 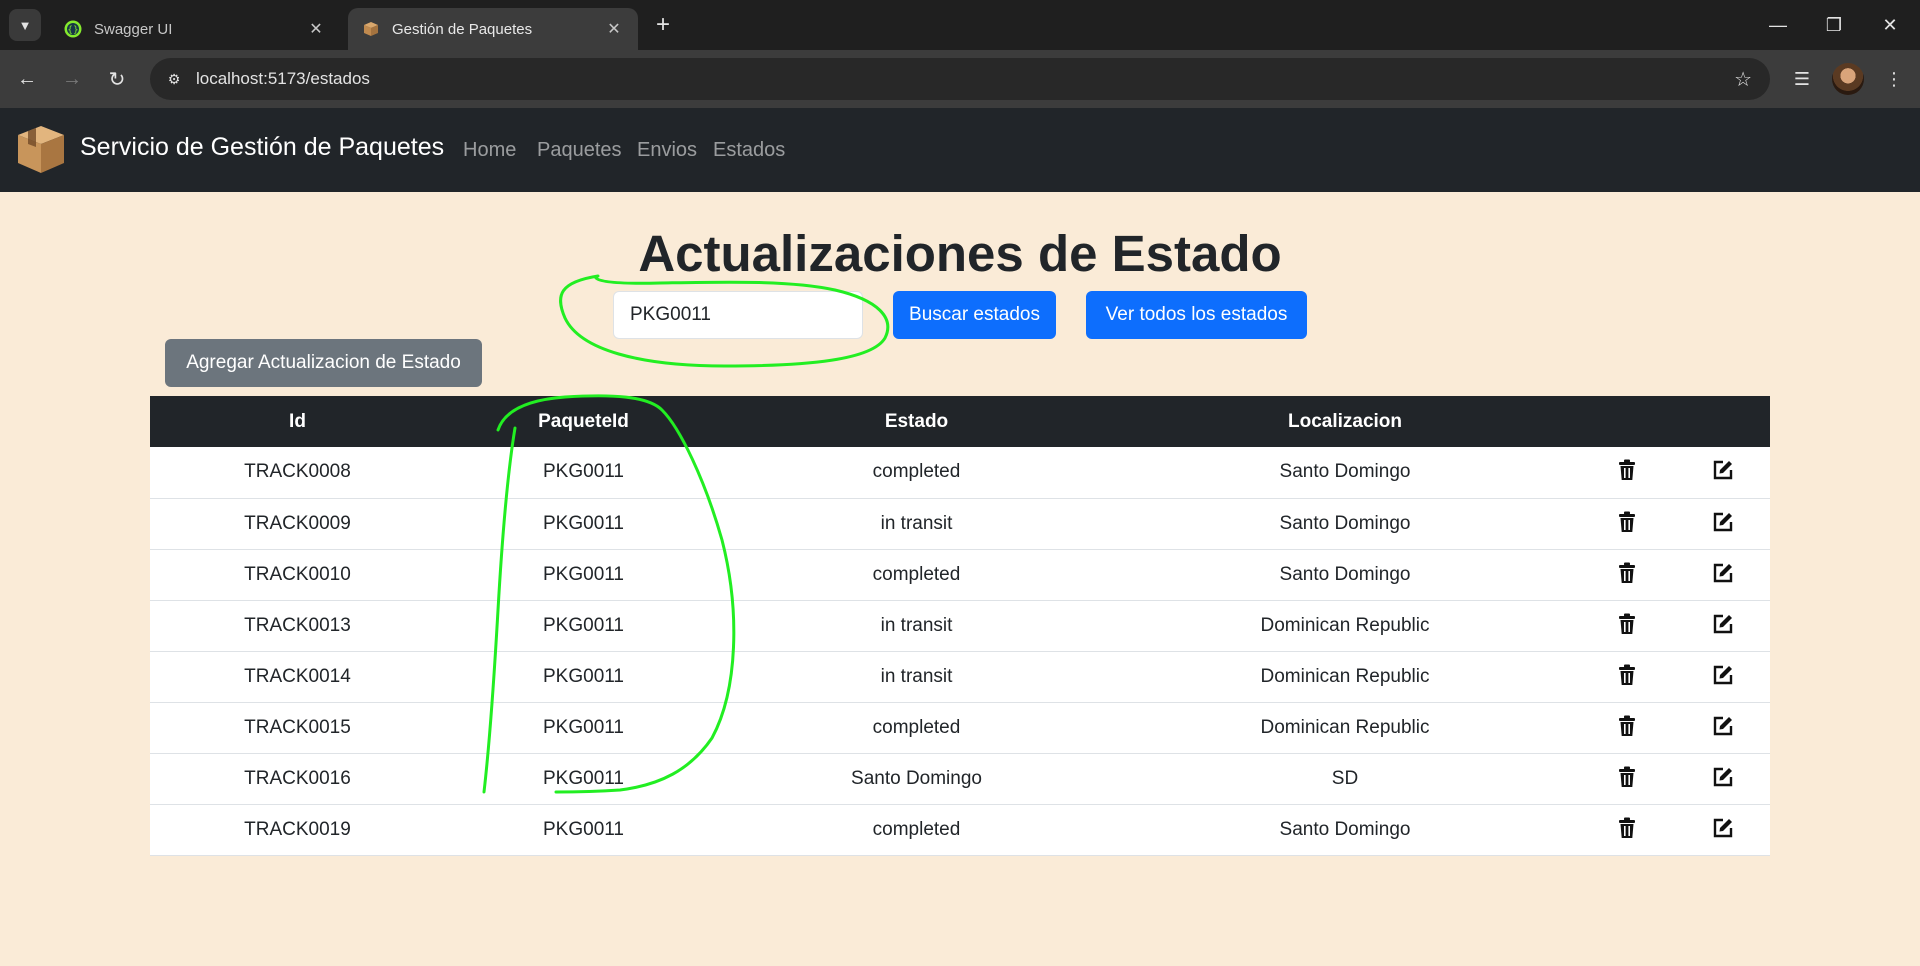 I want to click on package-search-input, so click(x=738, y=315).